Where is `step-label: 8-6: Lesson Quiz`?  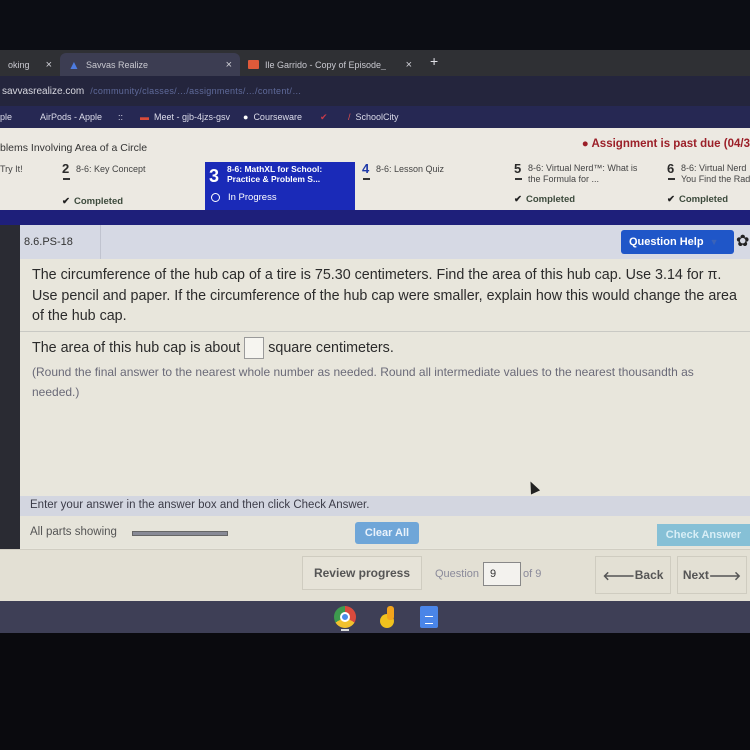
step-label: 8-6: Lesson Quiz is located at coordinates (410, 169).